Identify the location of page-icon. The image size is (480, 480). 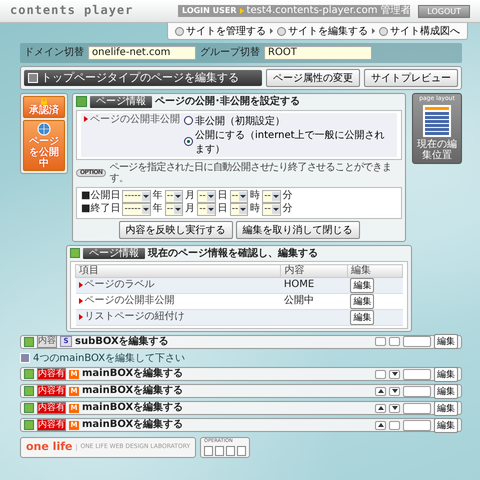
(33, 77).